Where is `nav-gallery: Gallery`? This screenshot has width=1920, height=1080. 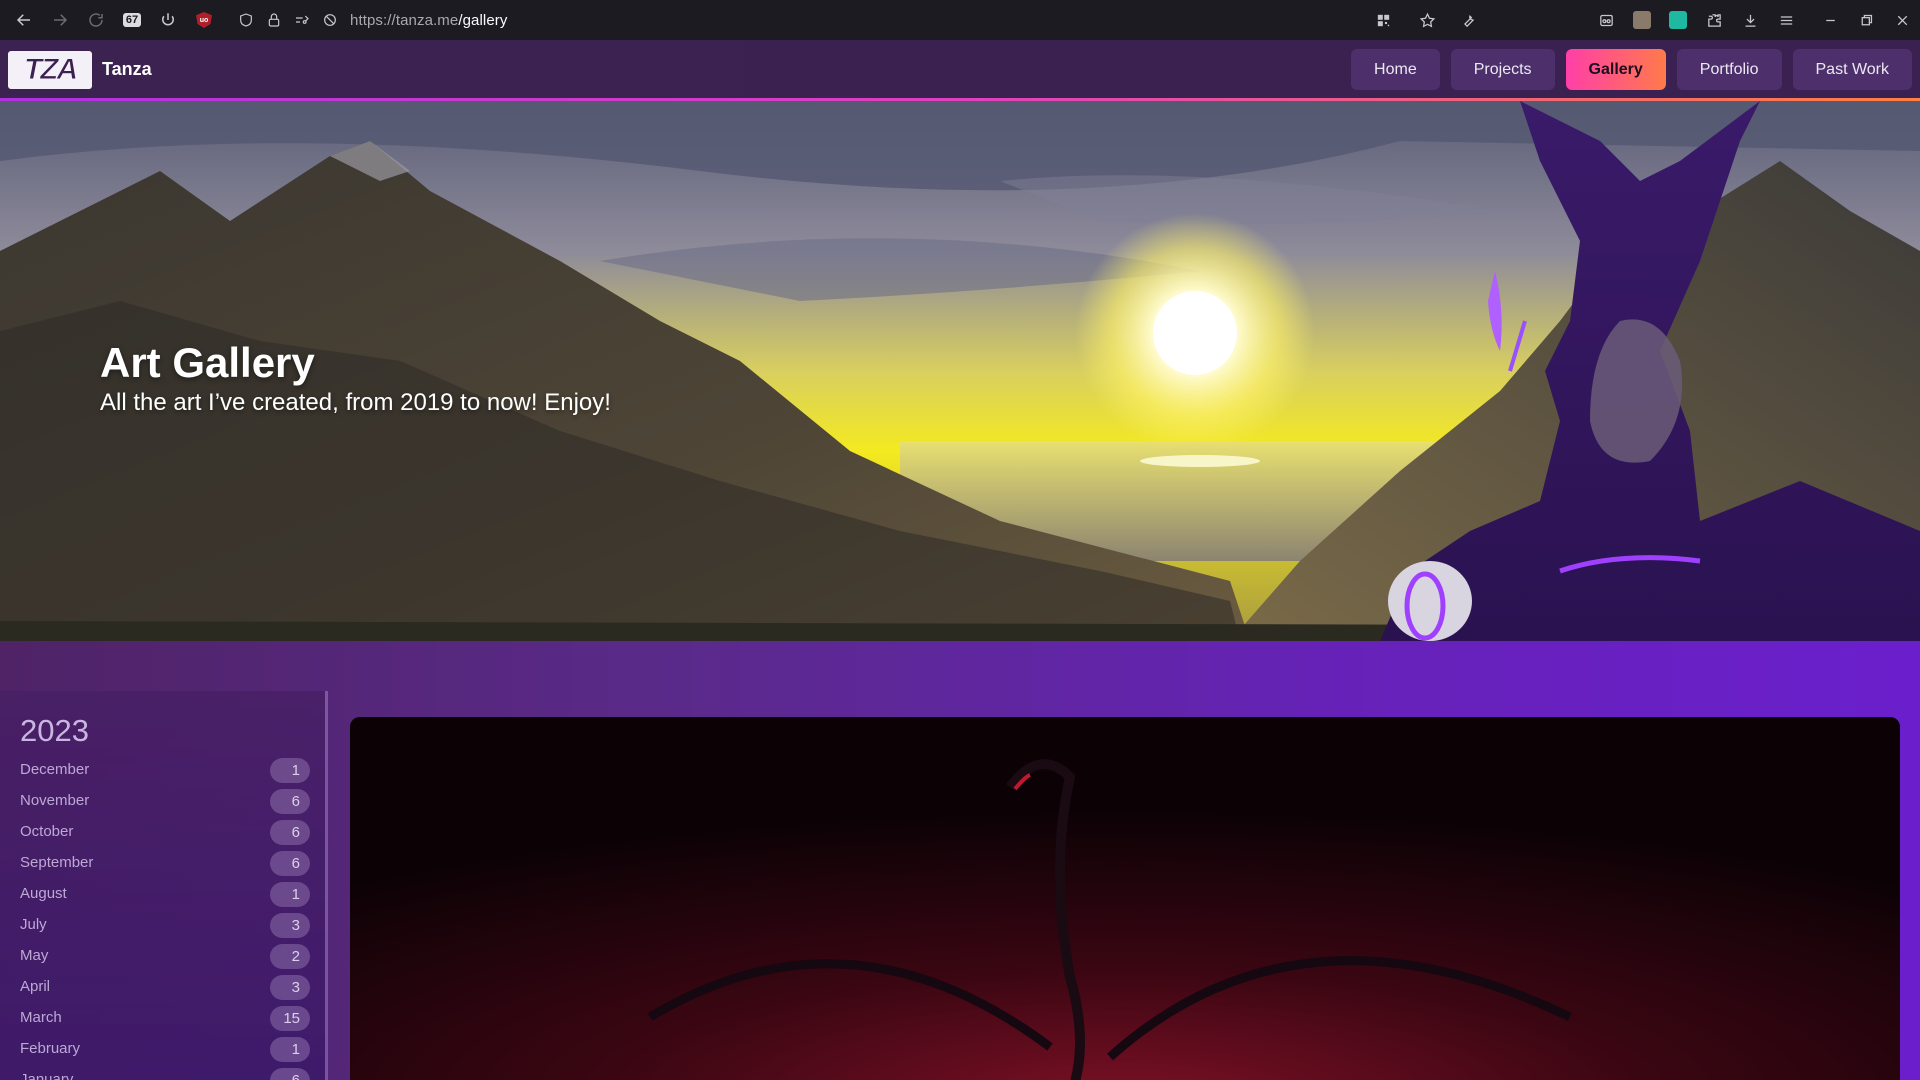 nav-gallery: Gallery is located at coordinates (1615, 69).